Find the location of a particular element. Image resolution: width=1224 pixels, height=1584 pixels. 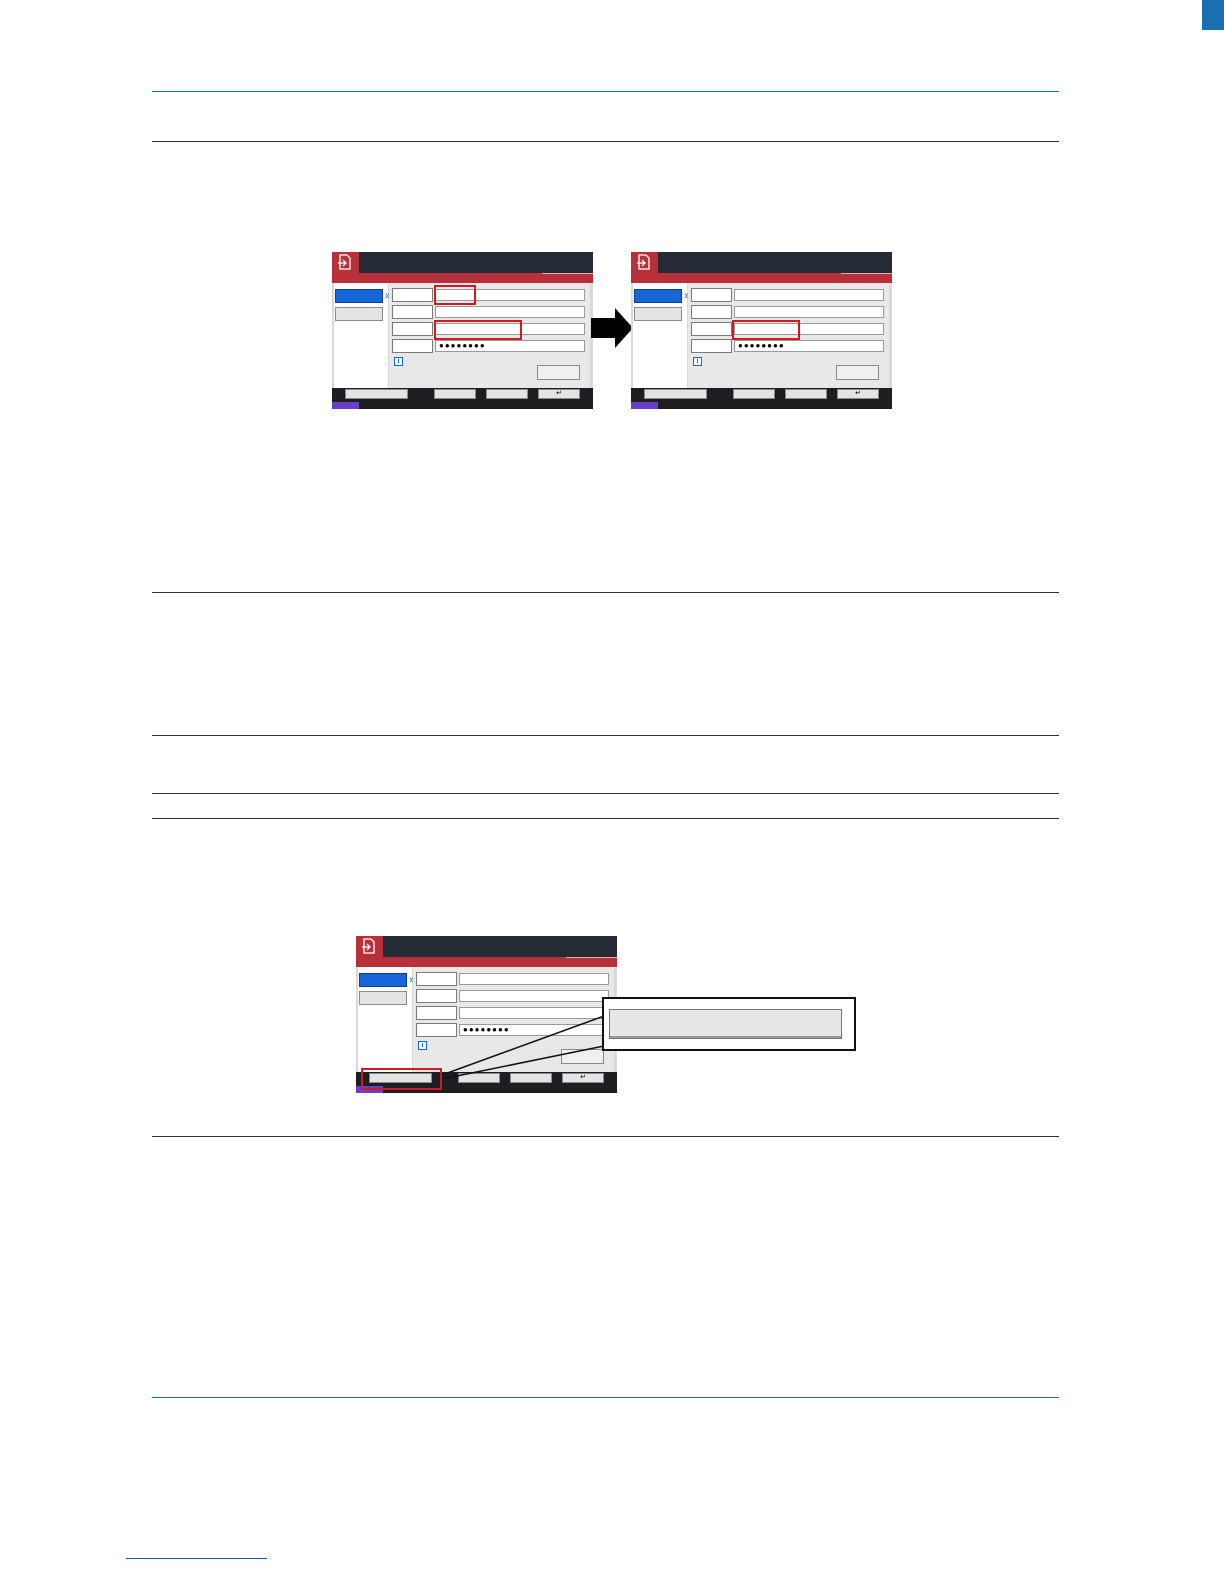

section-rule-top is located at coordinates (605, 141).